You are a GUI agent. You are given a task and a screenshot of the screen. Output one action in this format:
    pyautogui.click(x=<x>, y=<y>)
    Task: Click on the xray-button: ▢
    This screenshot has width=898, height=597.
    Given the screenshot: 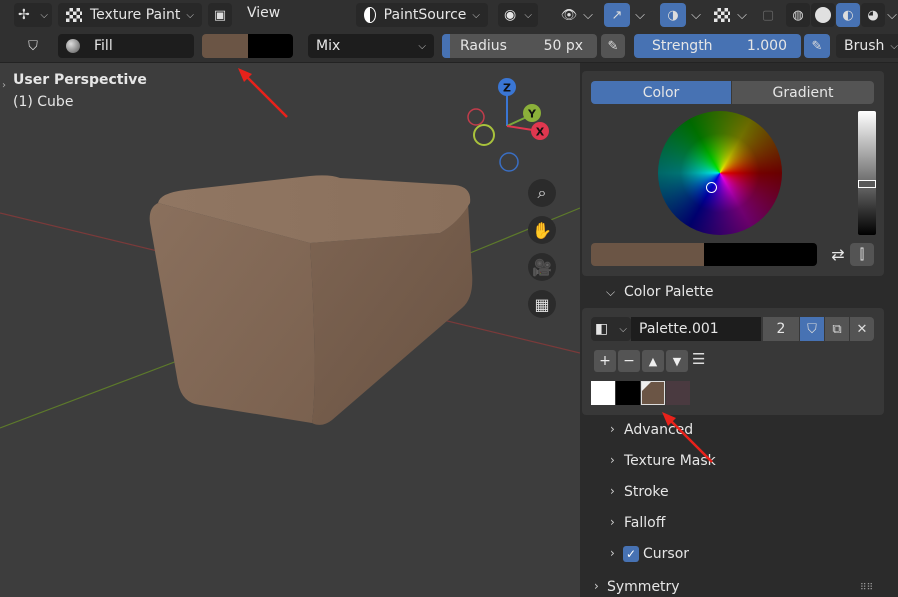 What is the action you would take?
    pyautogui.click(x=768, y=15)
    